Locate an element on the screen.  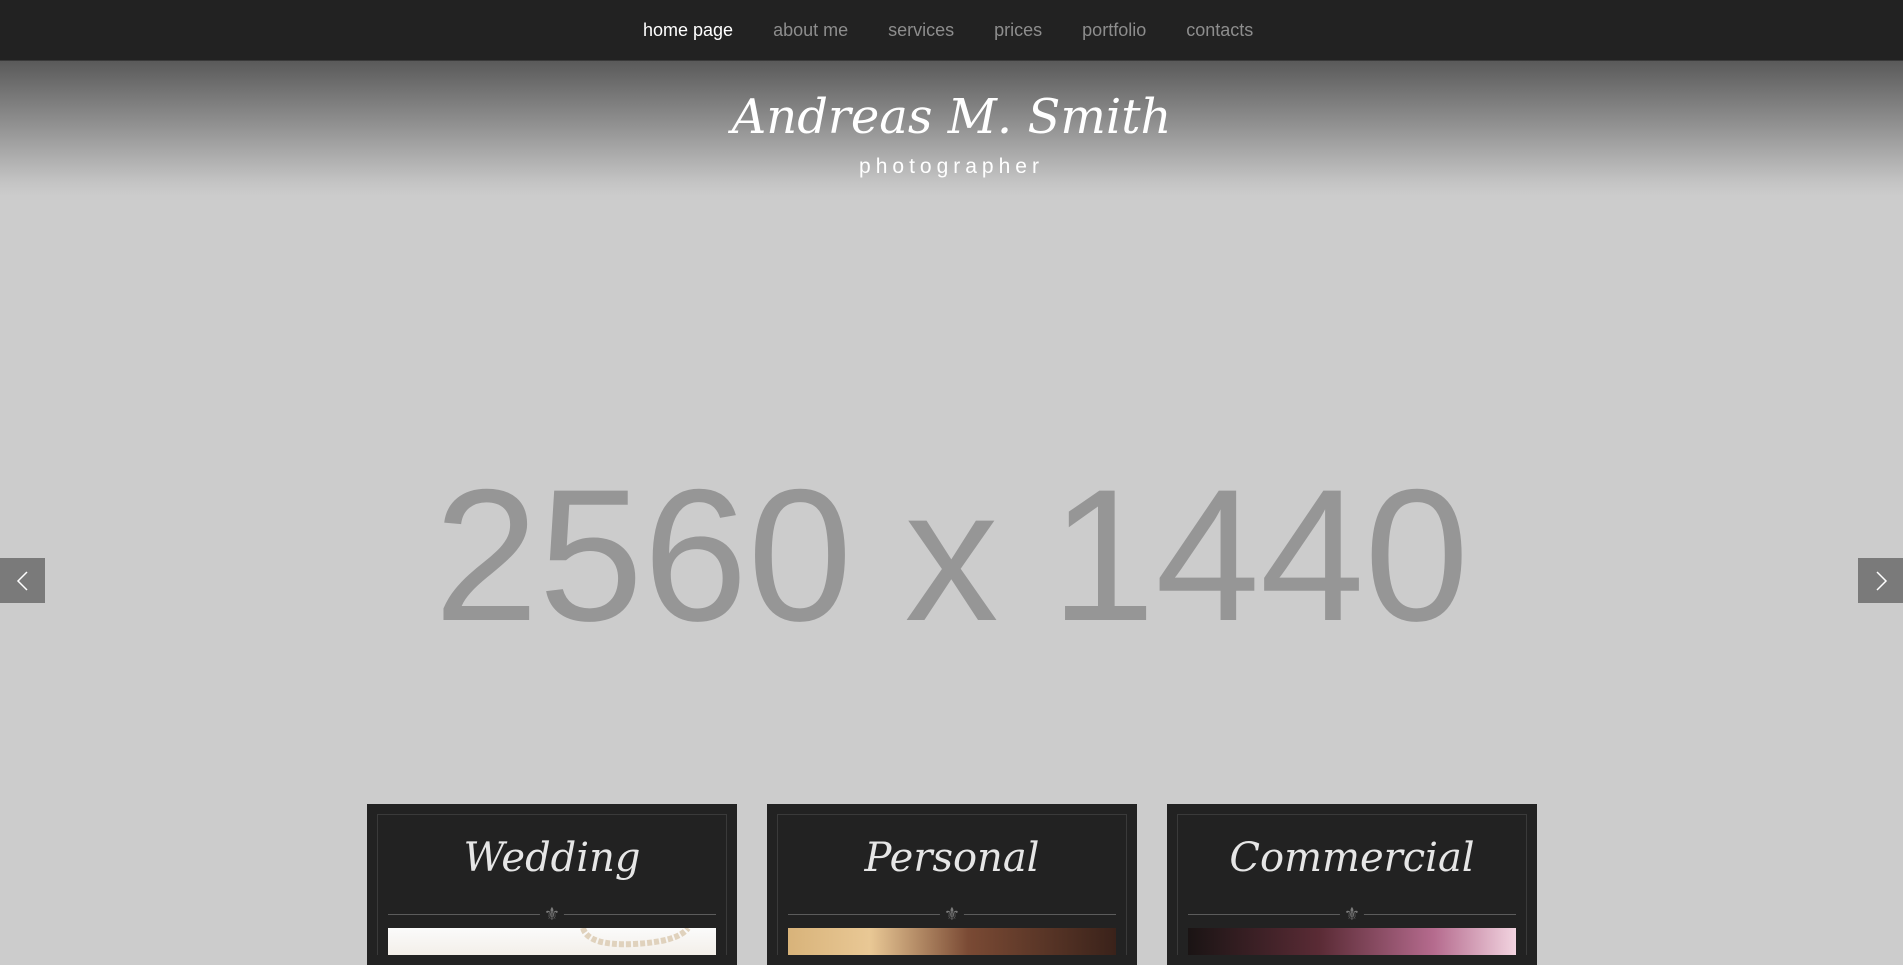
slider-next-button is located at coordinates (1880, 580).